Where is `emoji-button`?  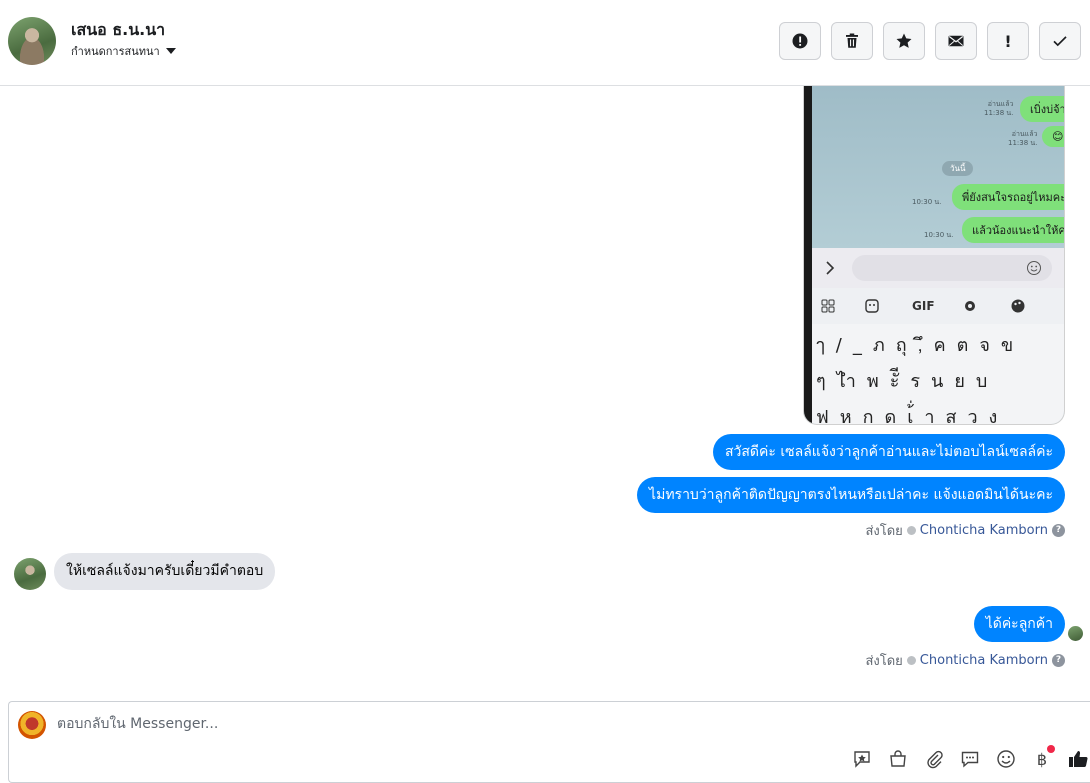
emoji-button is located at coordinates (1006, 759).